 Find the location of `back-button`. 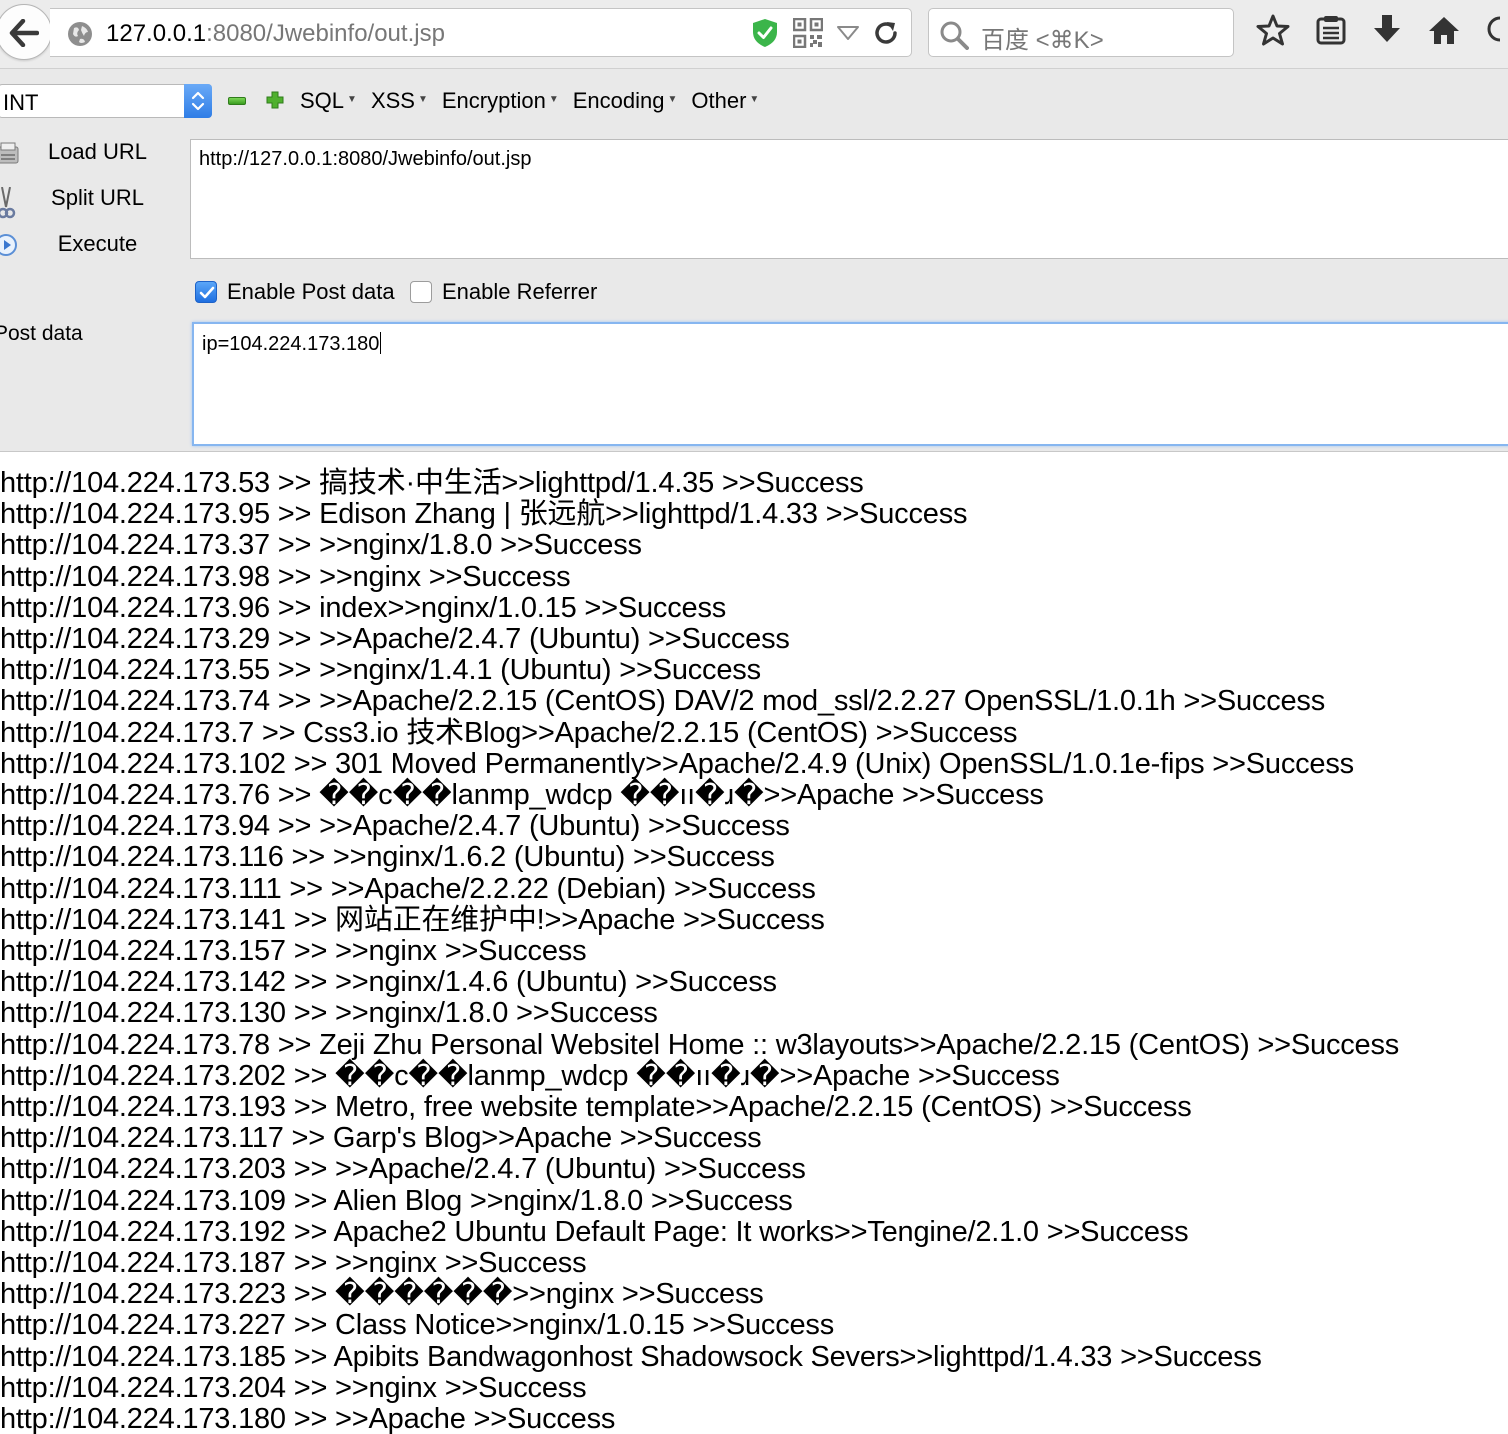

back-button is located at coordinates (26, 32).